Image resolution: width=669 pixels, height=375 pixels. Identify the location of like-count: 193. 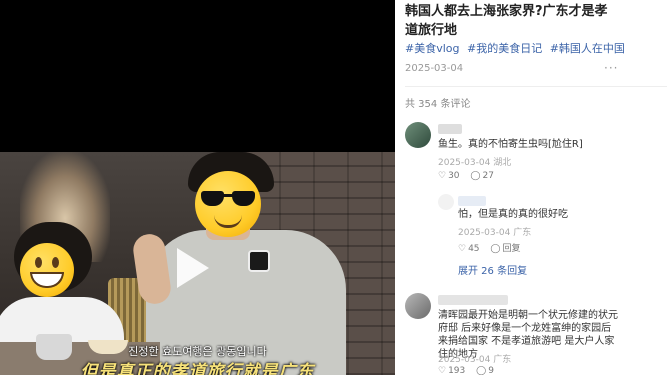
(457, 370).